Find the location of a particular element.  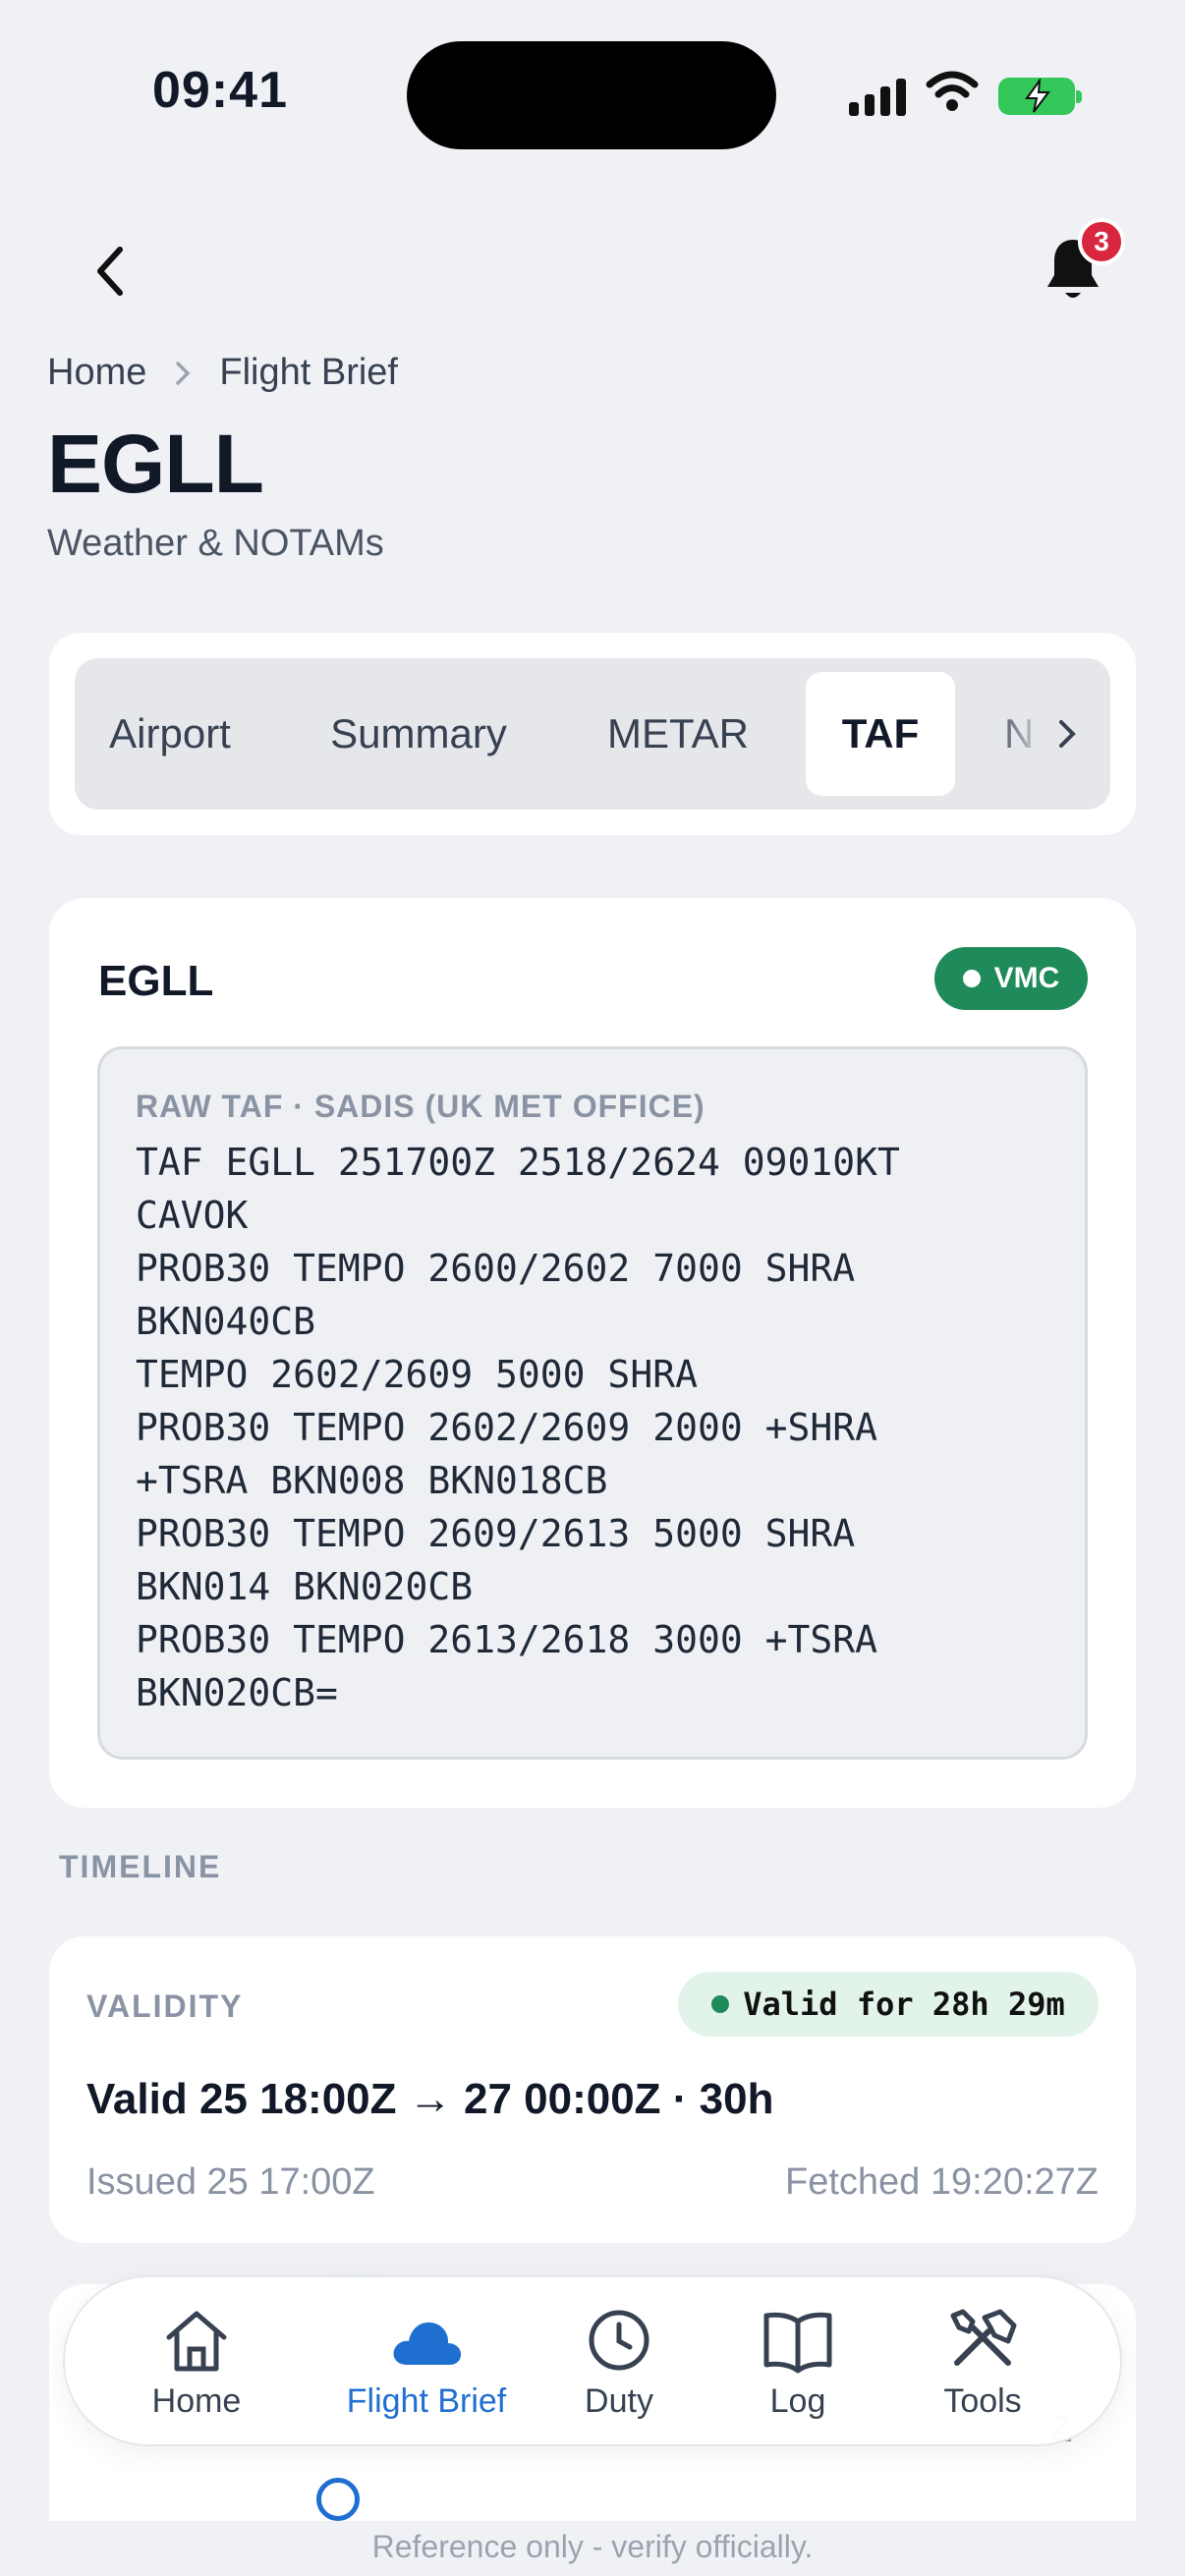

nav-log-label: Log is located at coordinates (798, 2400).